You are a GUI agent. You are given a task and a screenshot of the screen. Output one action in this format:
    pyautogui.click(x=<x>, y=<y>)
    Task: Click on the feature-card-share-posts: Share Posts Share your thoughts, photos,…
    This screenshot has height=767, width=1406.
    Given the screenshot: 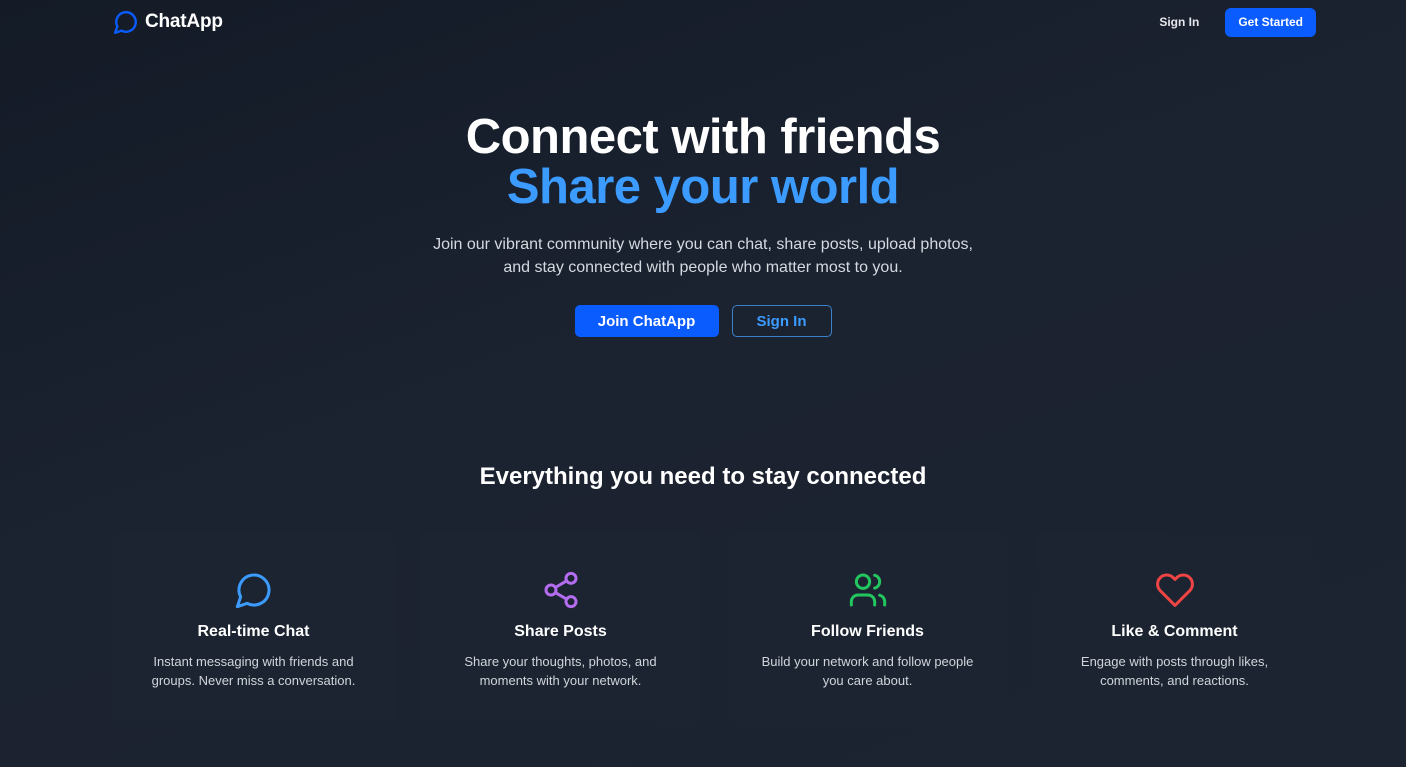 What is the action you would take?
    pyautogui.click(x=560, y=629)
    